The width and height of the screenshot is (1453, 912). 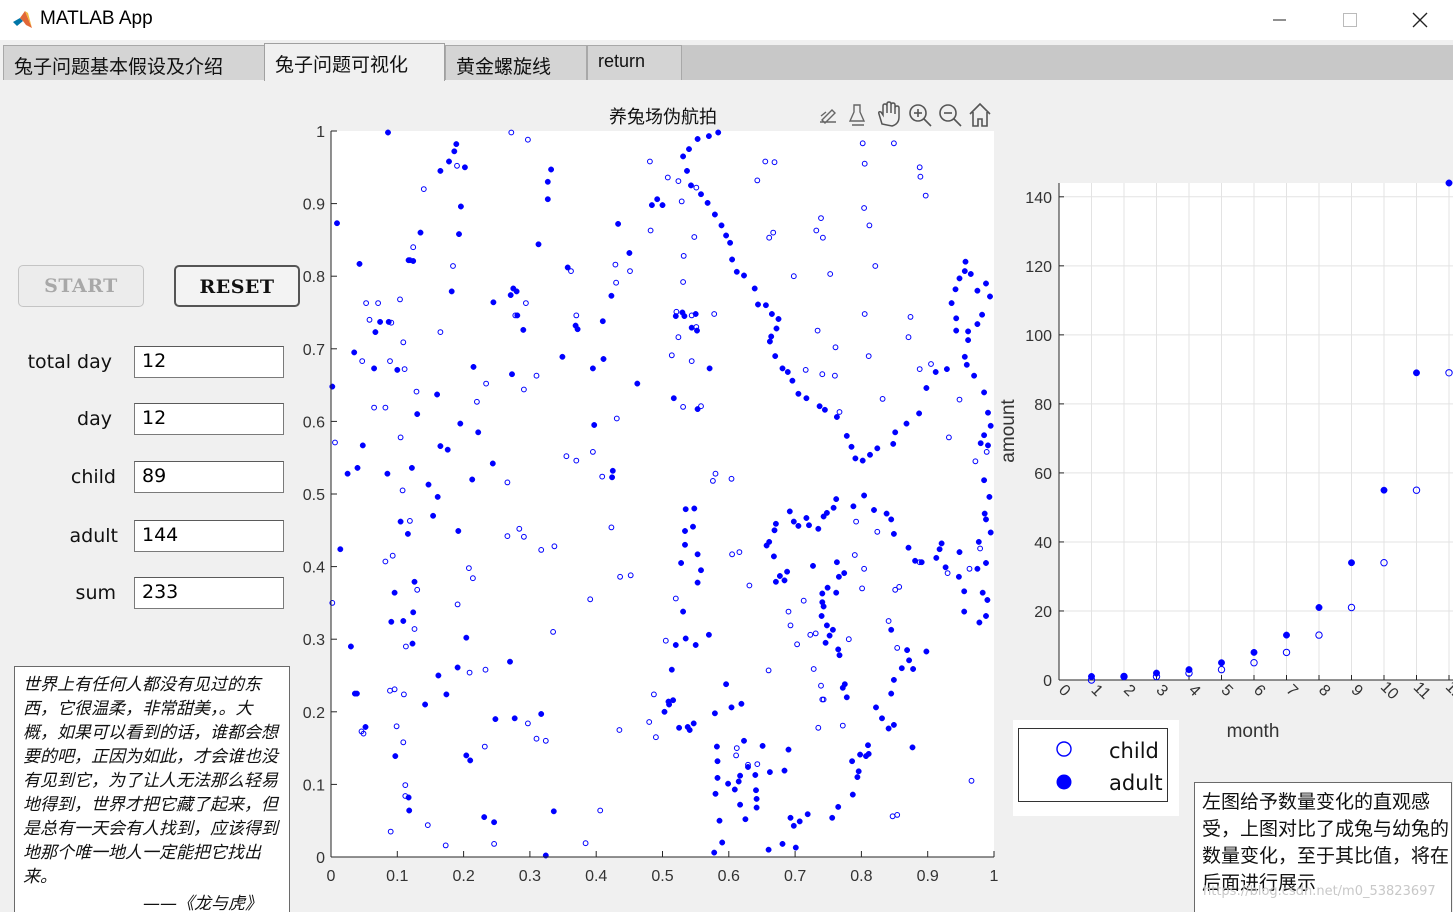 What do you see at coordinates (209, 419) in the screenshot?
I see `day-field: 12` at bounding box center [209, 419].